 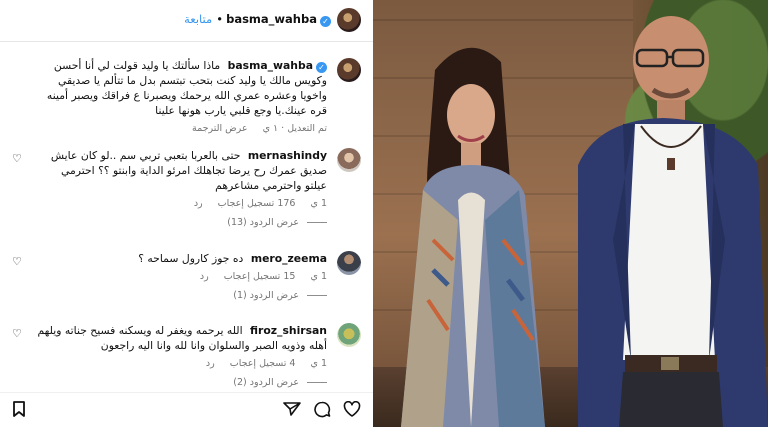 What do you see at coordinates (182, 203) in the screenshot?
I see `comment-meta: 1 ي 176 تسجيل إعجاب رد` at bounding box center [182, 203].